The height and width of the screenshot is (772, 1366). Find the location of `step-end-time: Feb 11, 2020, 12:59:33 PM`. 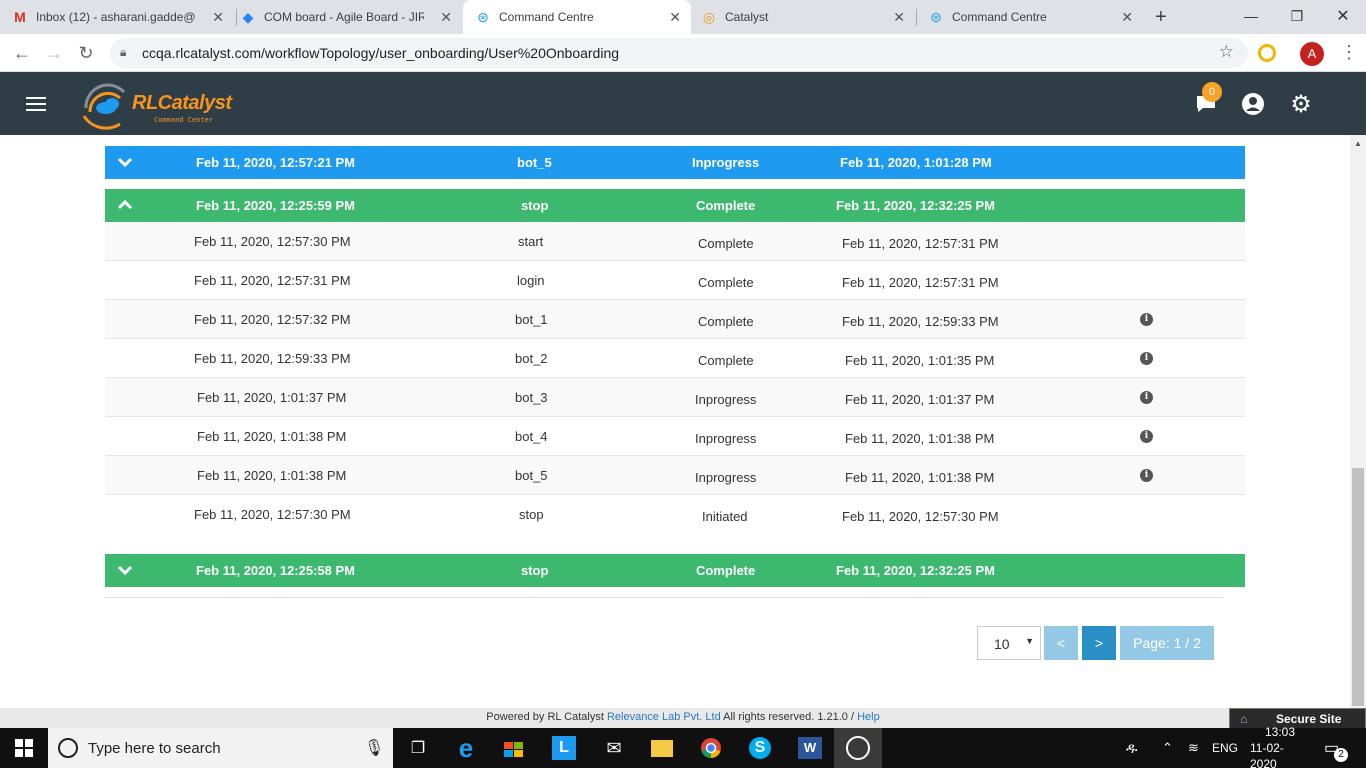

step-end-time: Feb 11, 2020, 12:59:33 PM is located at coordinates (920, 321).